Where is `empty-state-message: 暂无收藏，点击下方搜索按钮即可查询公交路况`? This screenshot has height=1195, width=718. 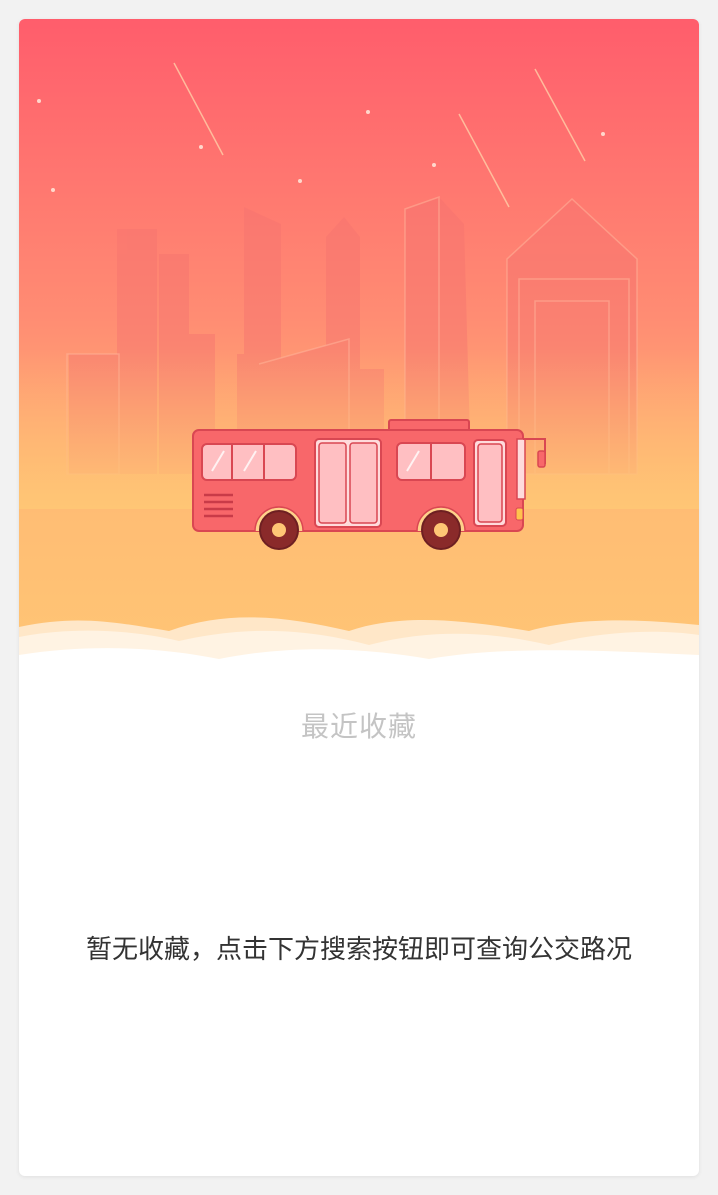
empty-state-message: 暂无收藏，点击下方搜索按钮即可查询公交路况 is located at coordinates (358, 950).